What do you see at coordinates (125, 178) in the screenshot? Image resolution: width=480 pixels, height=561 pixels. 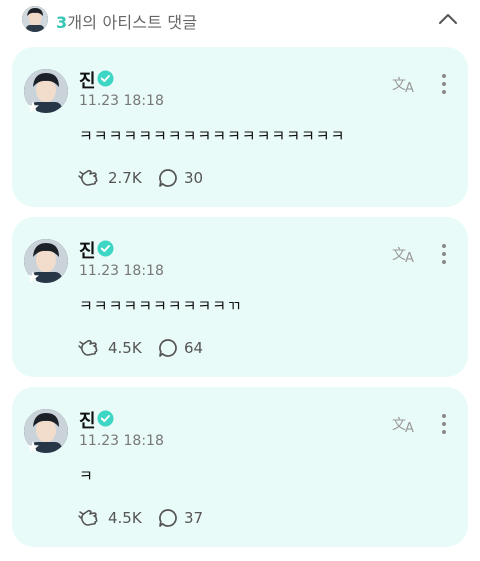 I see `cheer-count: 2.7K` at bounding box center [125, 178].